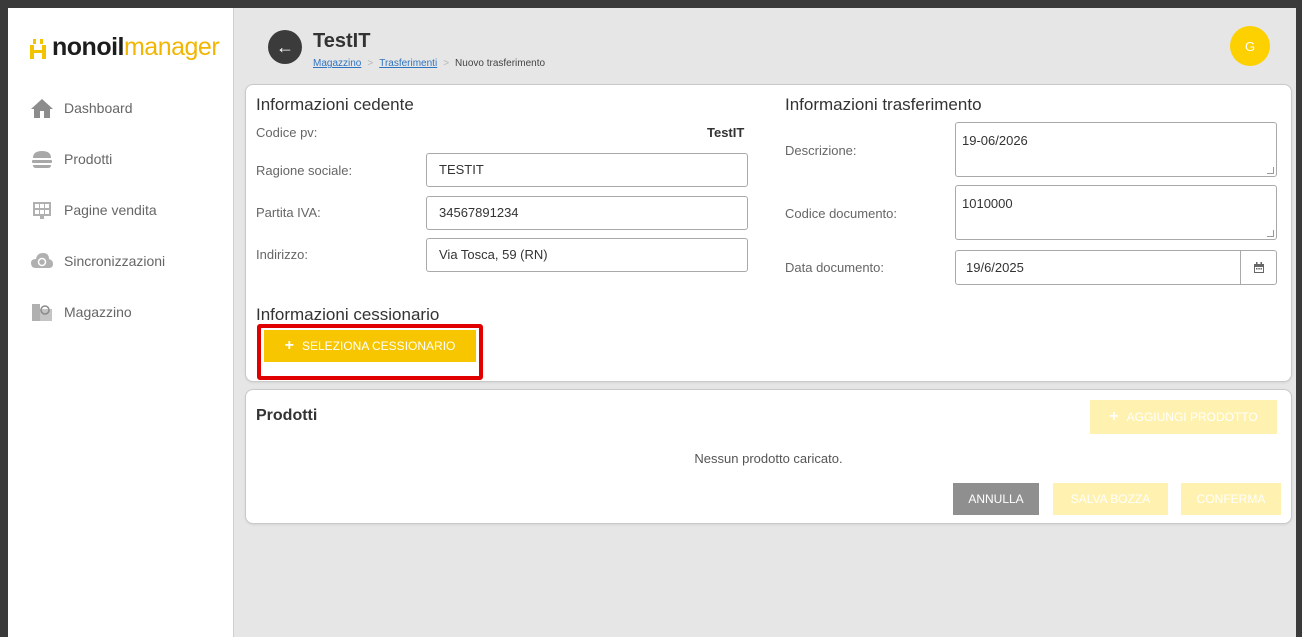 The image size is (1302, 637). Describe the element at coordinates (995, 267) in the screenshot. I see `data-documento-value: 19/6/2025` at that location.